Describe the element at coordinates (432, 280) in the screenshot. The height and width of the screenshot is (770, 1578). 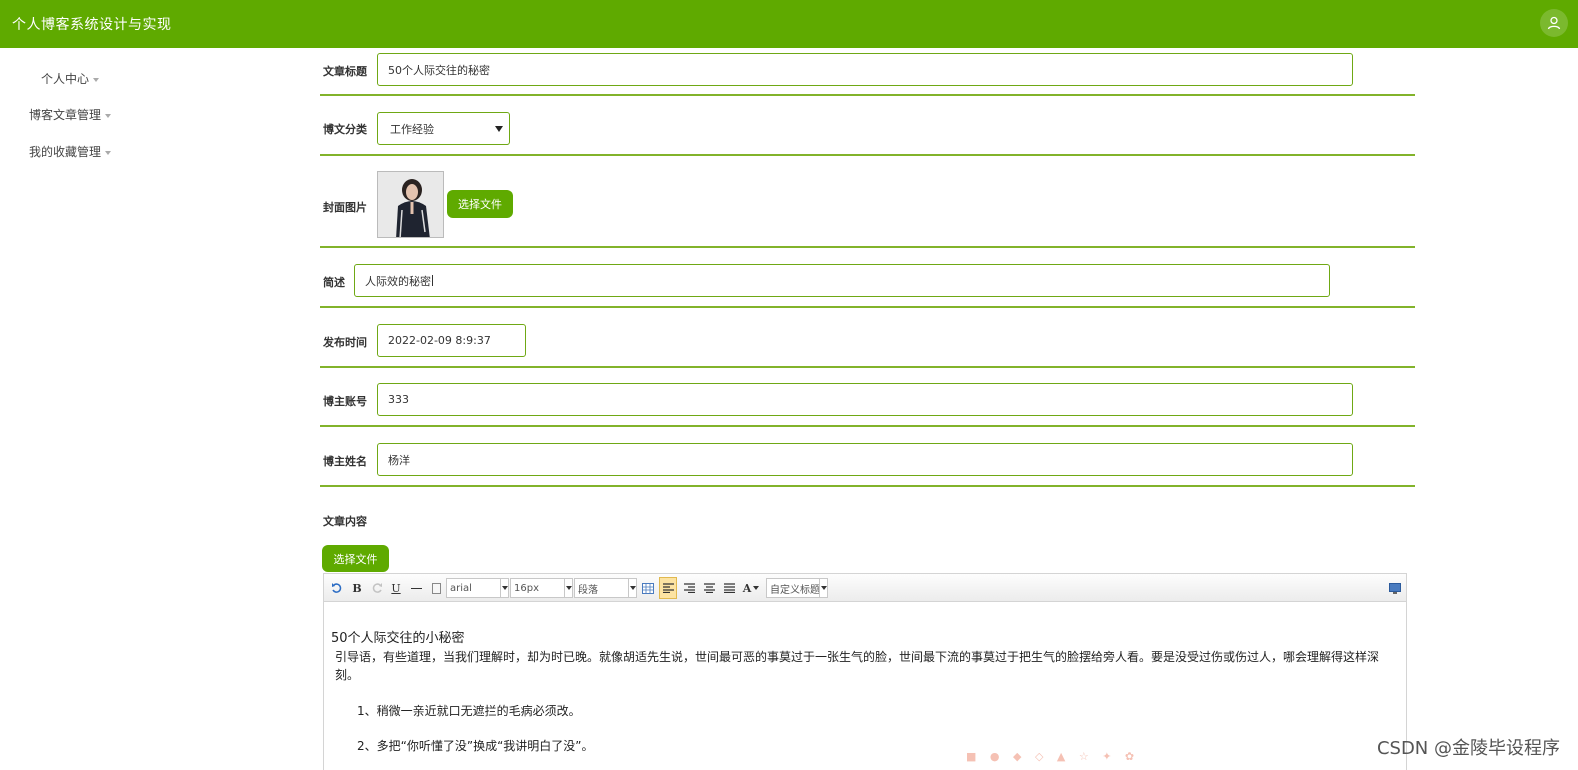
I see `text-cursor-icon` at that location.